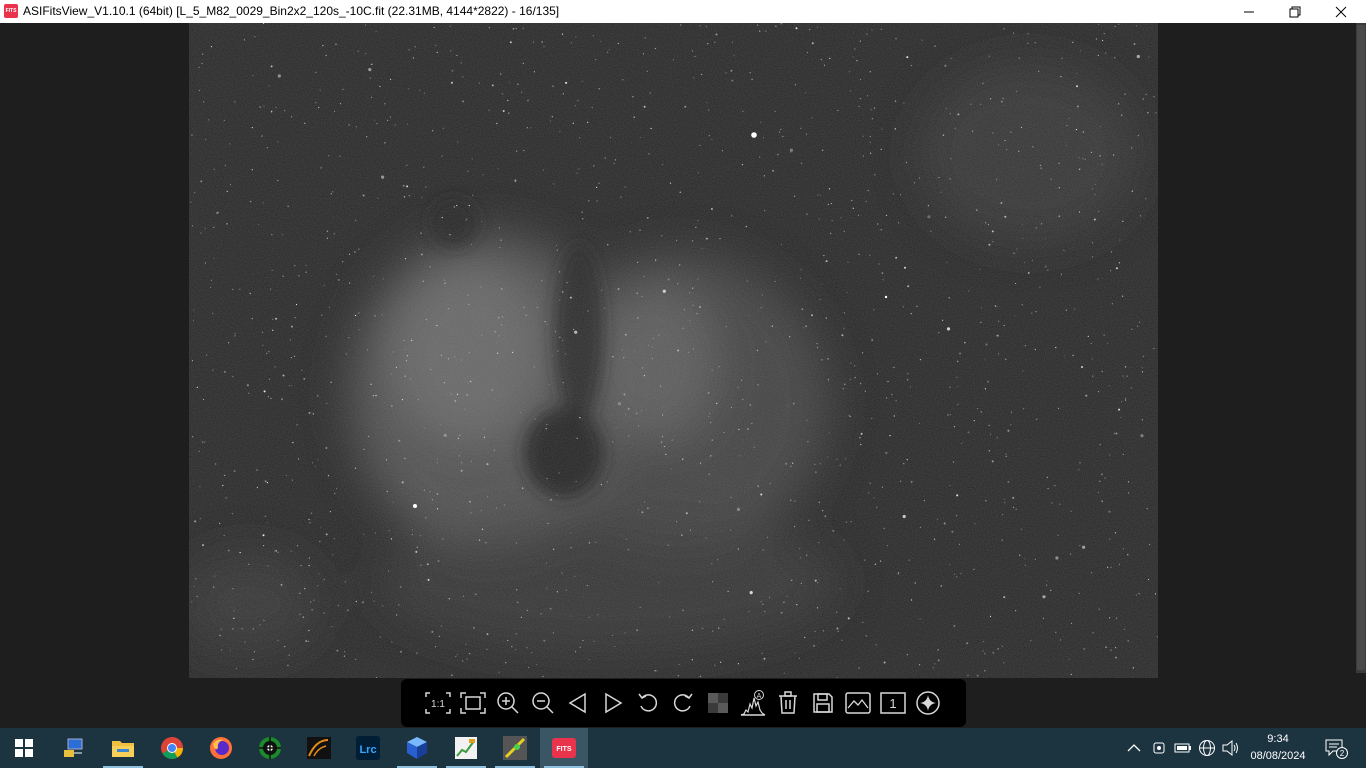 The height and width of the screenshot is (768, 1366). What do you see at coordinates (1342, 753) in the screenshot?
I see `svg-text: 2` at bounding box center [1342, 753].